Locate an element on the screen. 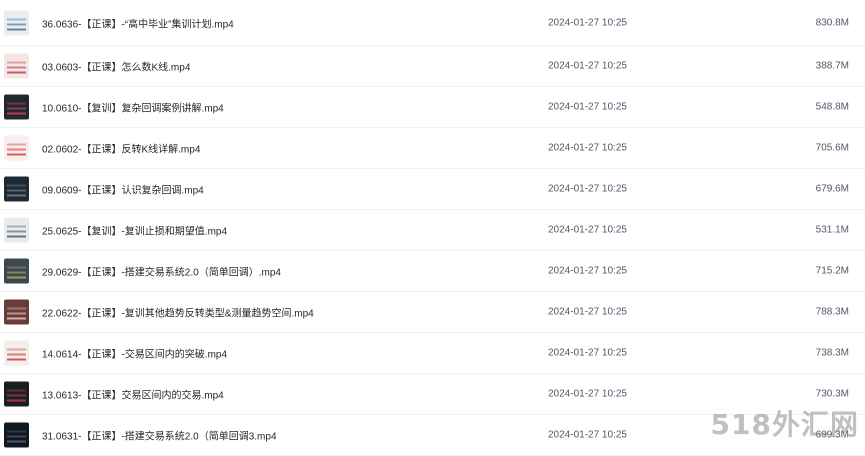 The width and height of the screenshot is (865, 456). file-size: 548.8M is located at coordinates (832, 107).